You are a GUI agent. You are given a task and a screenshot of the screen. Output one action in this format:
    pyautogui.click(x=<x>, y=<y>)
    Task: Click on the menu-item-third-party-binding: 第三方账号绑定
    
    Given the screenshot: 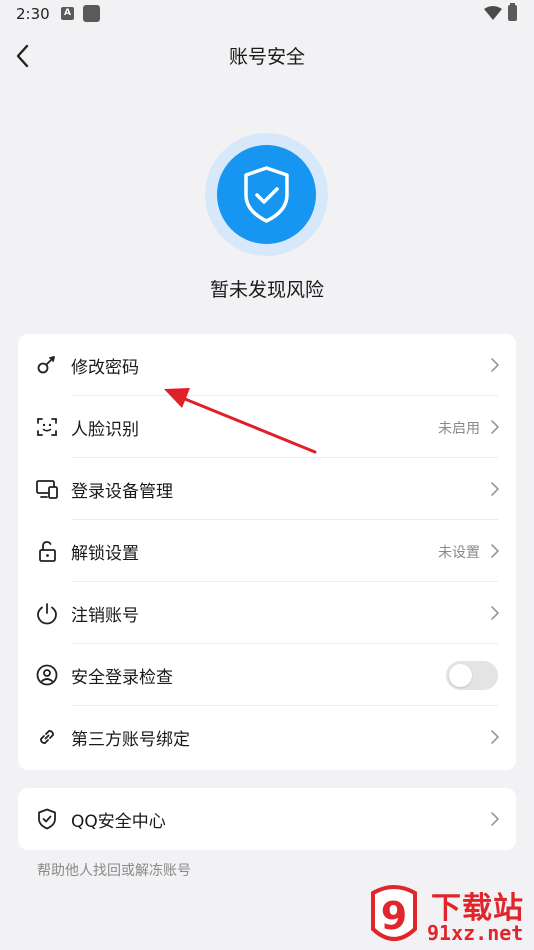 What is the action you would take?
    pyautogui.click(x=267, y=737)
    